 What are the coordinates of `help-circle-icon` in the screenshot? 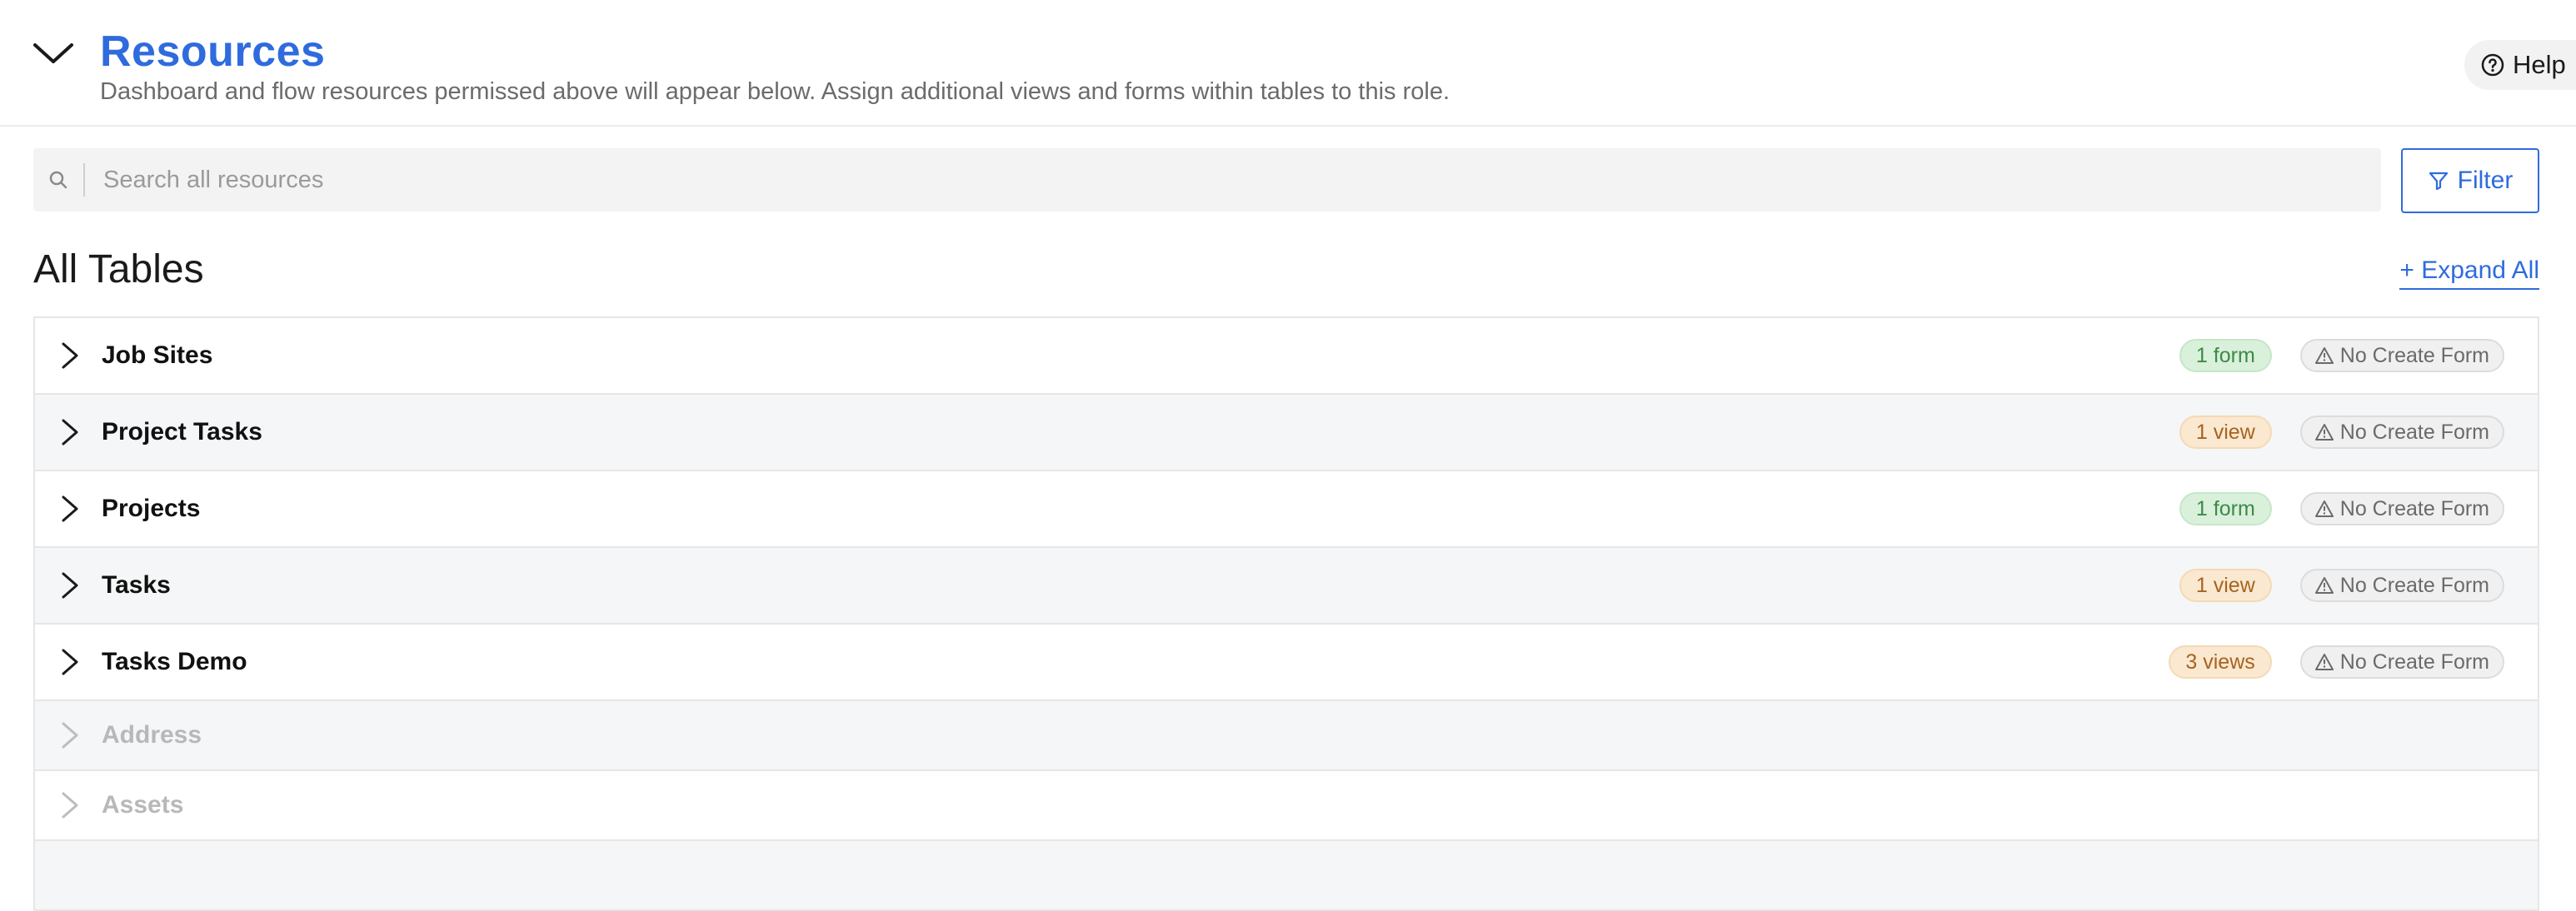 It's located at (2492, 65).